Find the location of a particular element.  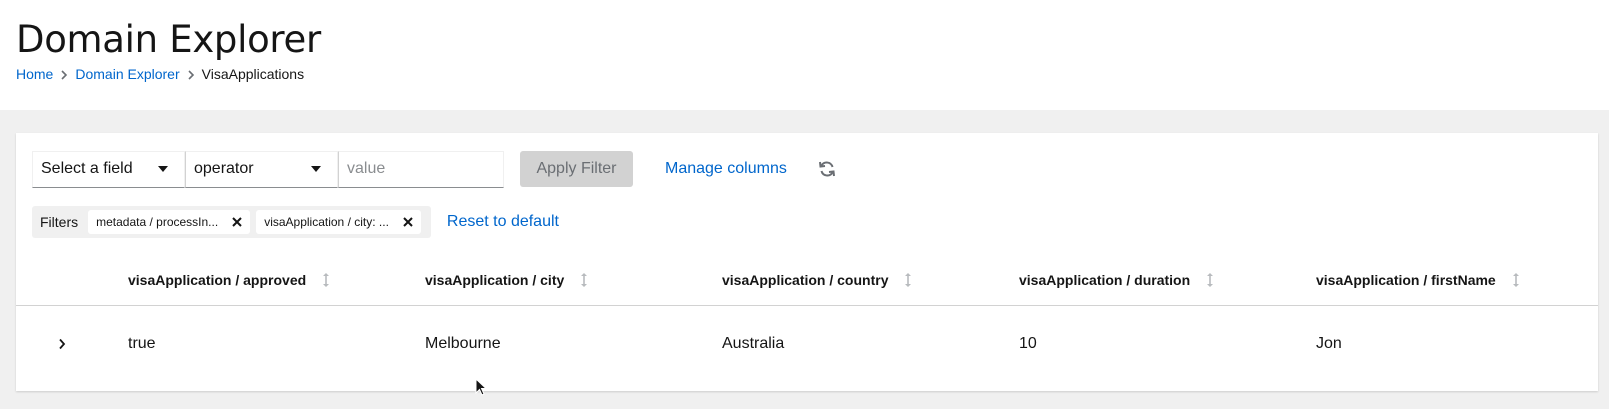

cell-approved: true is located at coordinates (142, 343).